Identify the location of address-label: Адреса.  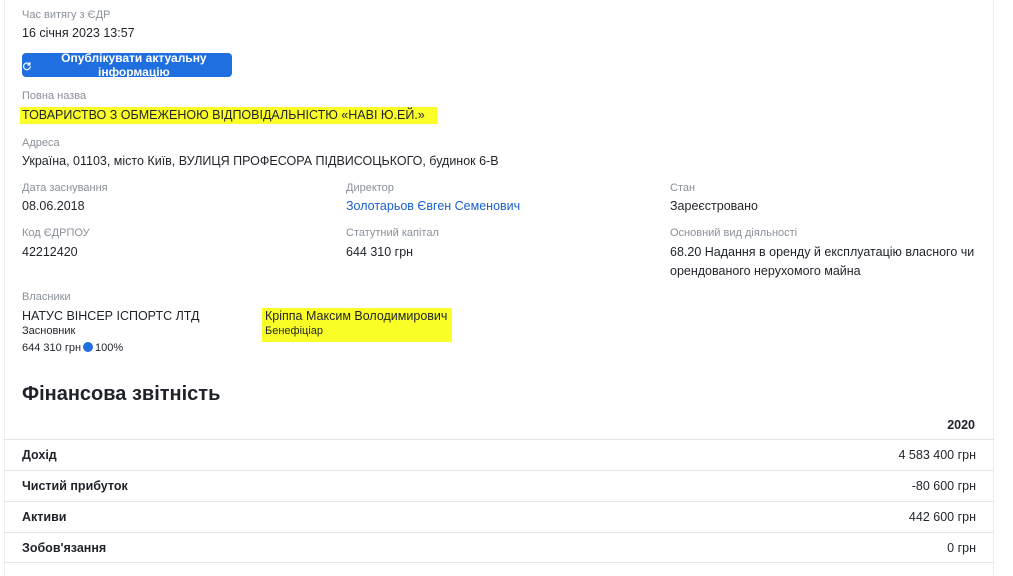
(41, 143).